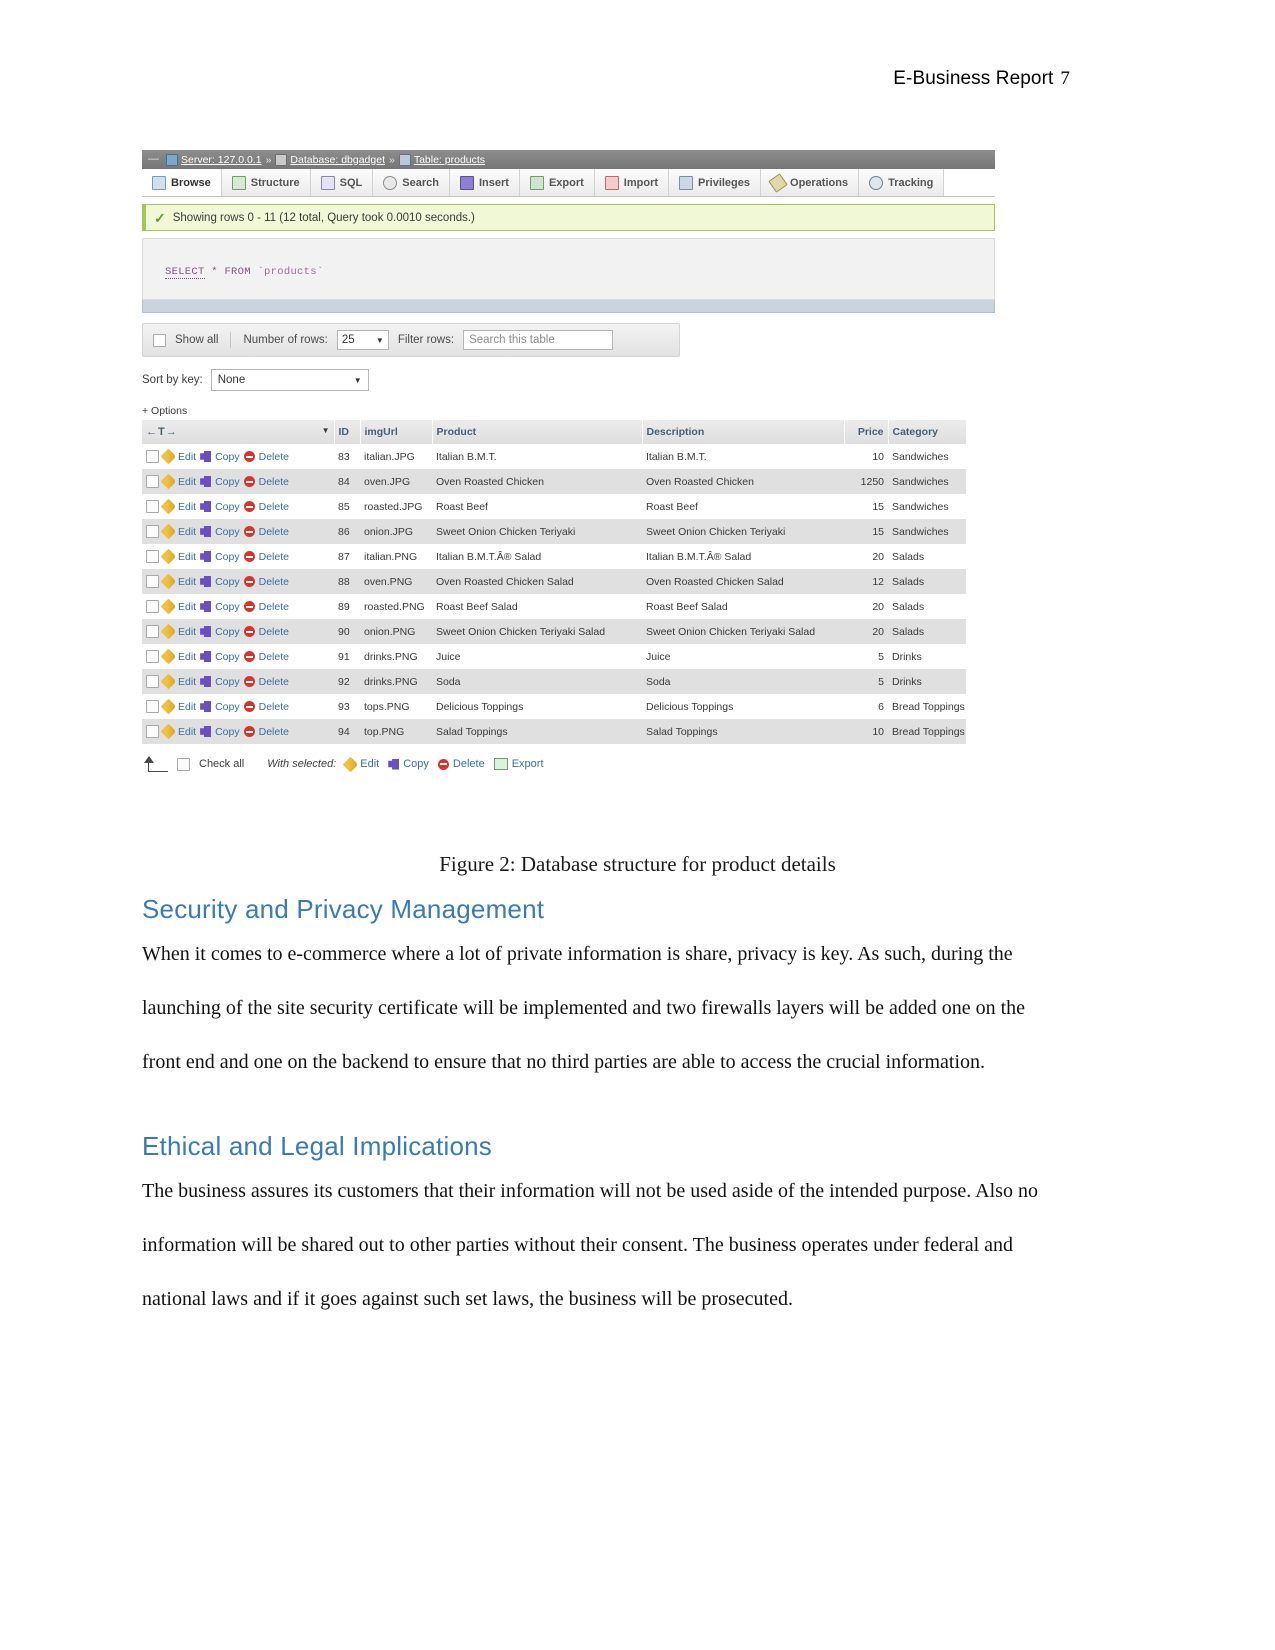 This screenshot has width=1275, height=1650. I want to click on tab-browse: Browse, so click(182, 182).